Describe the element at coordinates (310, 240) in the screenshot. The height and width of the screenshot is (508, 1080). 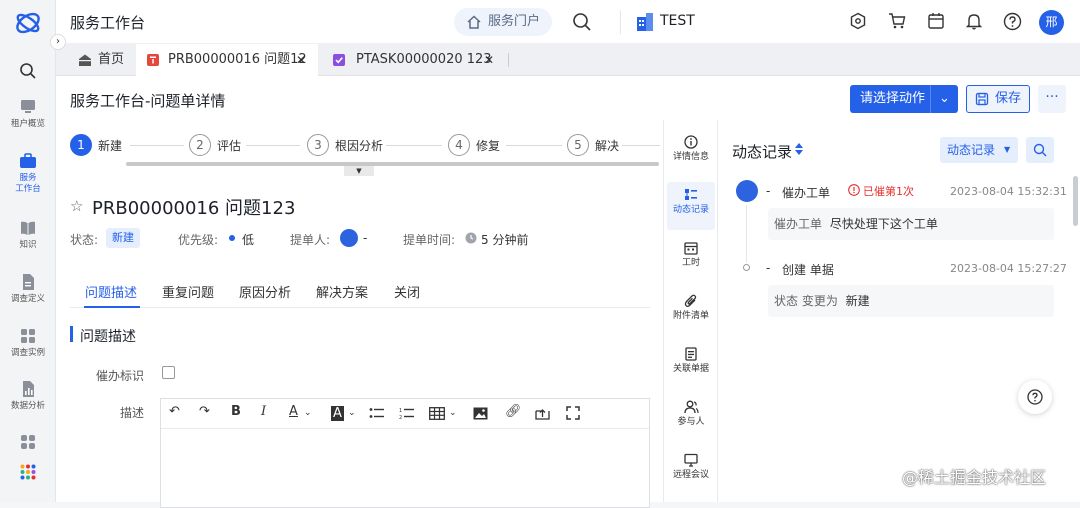
I see `submitter-label: 提单人:` at that location.